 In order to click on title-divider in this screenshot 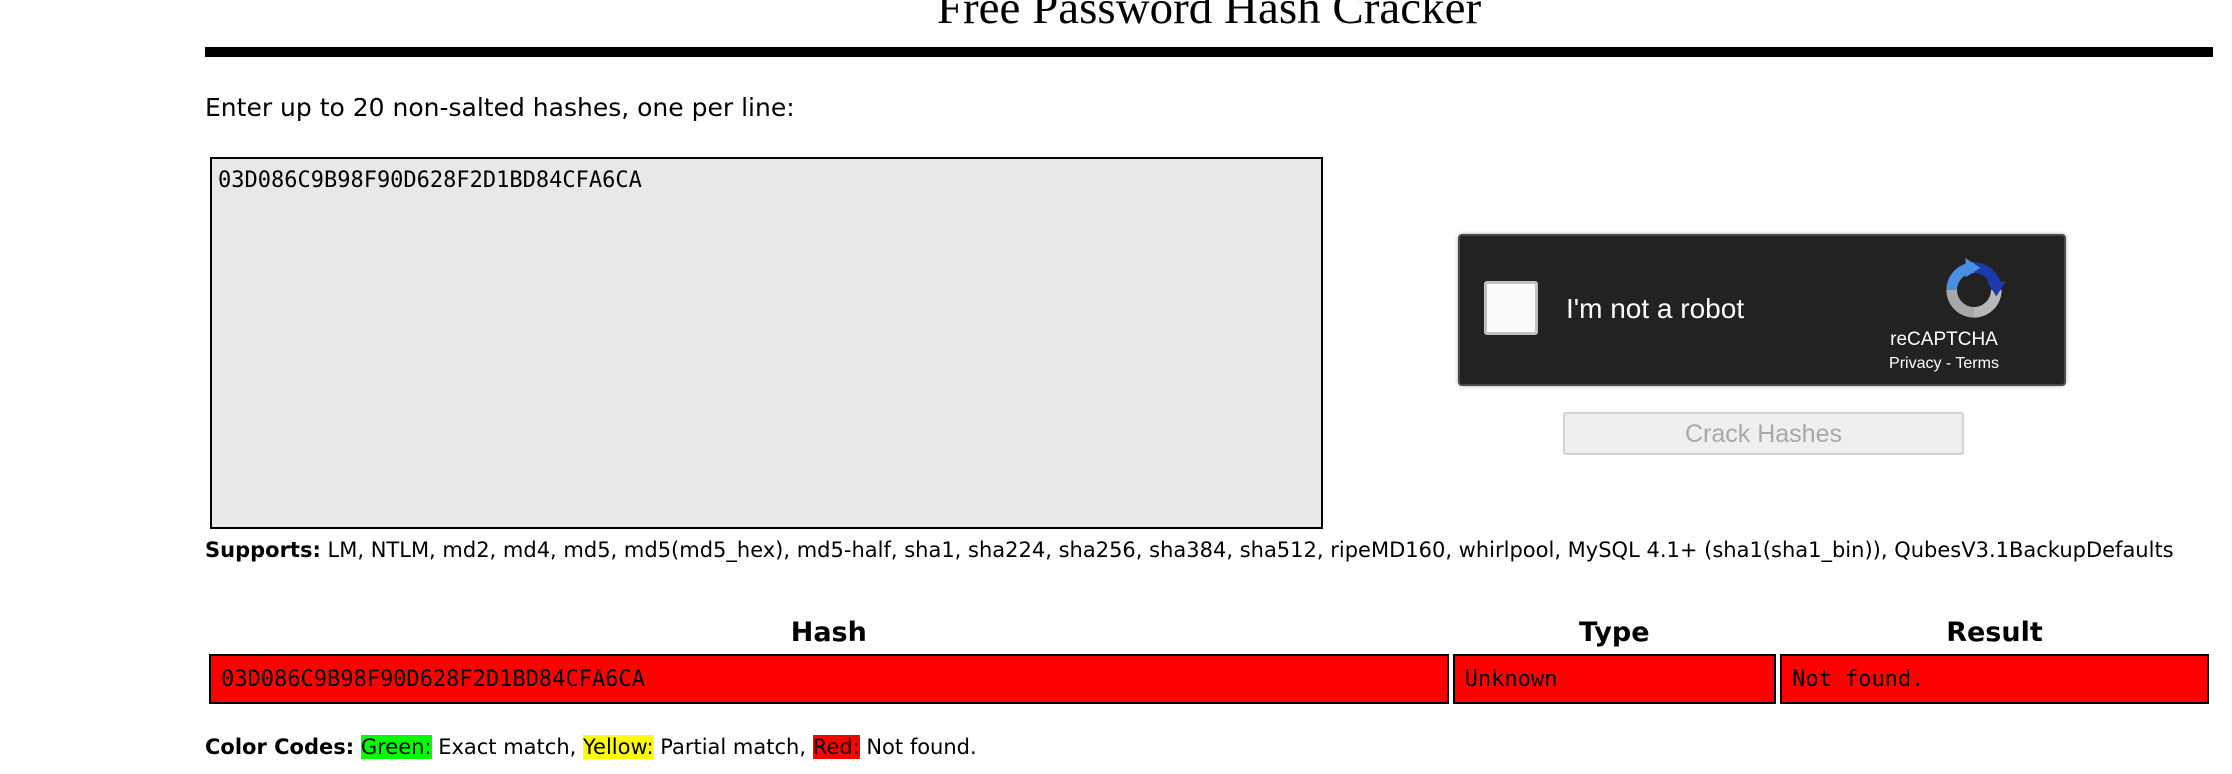, I will do `click(1209, 52)`.